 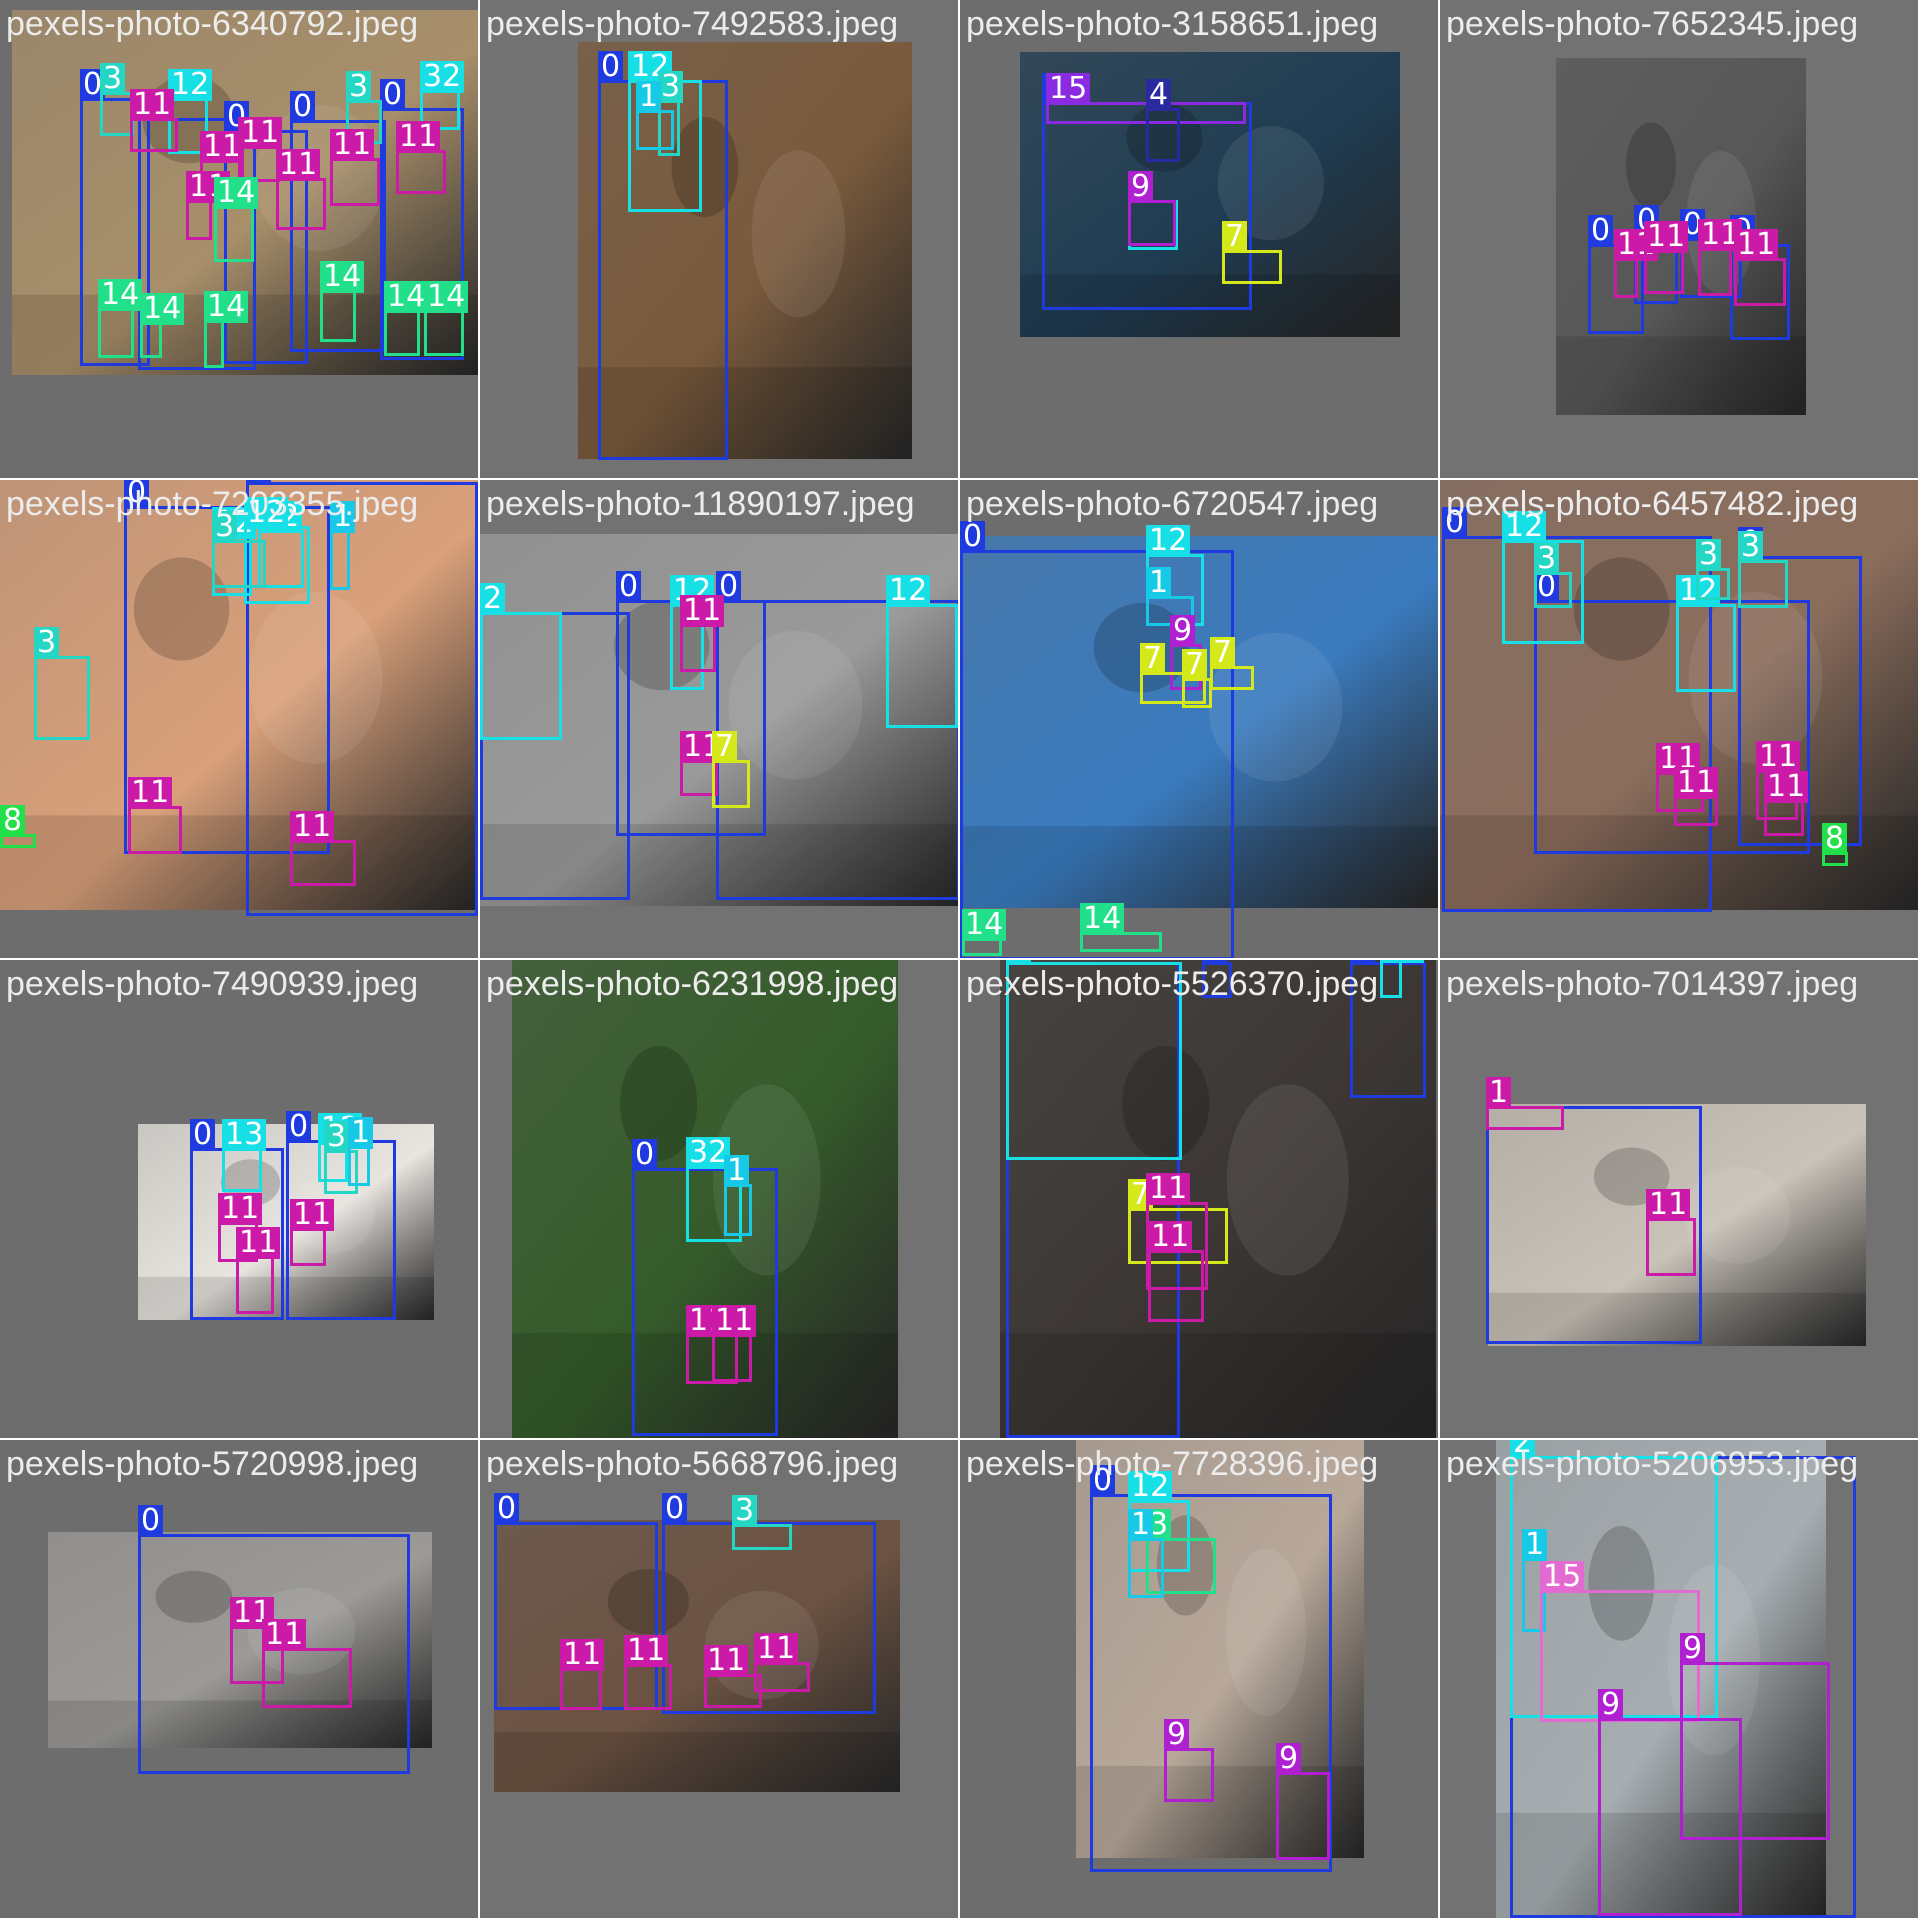 What do you see at coordinates (719, 1199) in the screenshot?
I see `image-tile: pexels-photo-6231998.jpeg 0 32 1 11 11` at bounding box center [719, 1199].